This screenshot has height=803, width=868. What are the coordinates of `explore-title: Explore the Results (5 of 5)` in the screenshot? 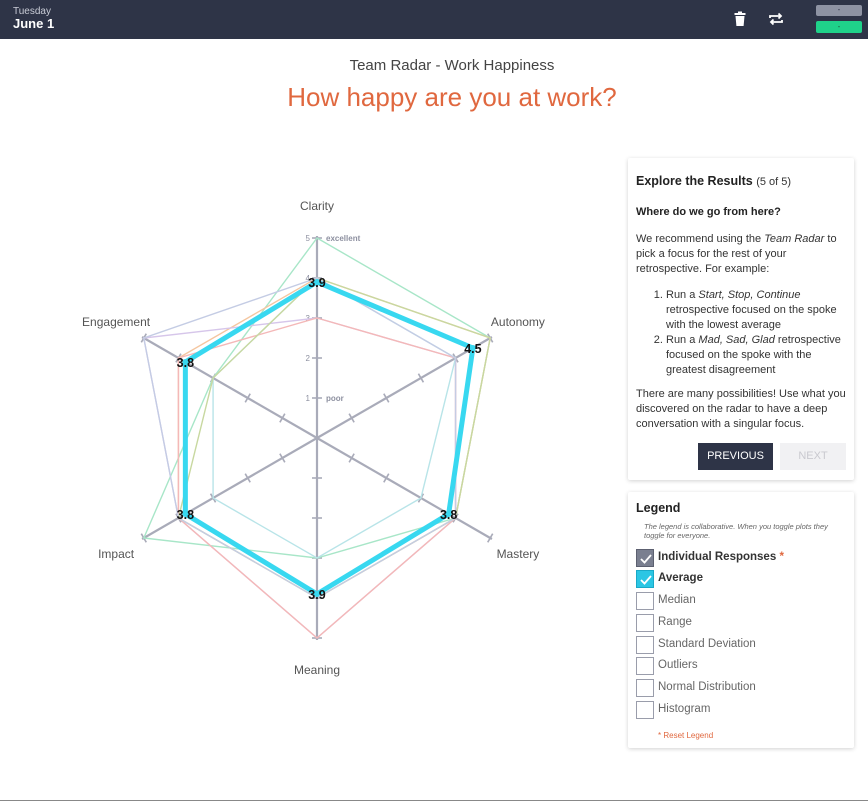 It's located at (714, 181).